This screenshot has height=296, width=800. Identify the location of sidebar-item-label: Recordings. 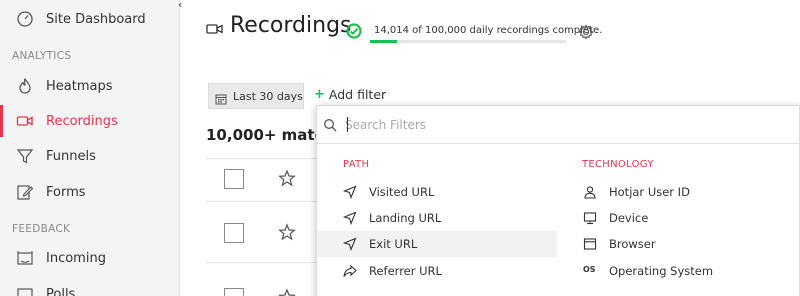
(82, 121).